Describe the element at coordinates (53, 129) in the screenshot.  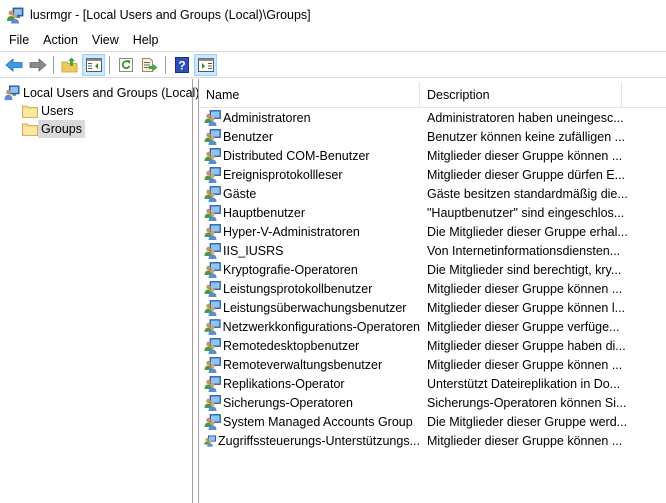
I see `tree-item-groups: Groups` at that location.